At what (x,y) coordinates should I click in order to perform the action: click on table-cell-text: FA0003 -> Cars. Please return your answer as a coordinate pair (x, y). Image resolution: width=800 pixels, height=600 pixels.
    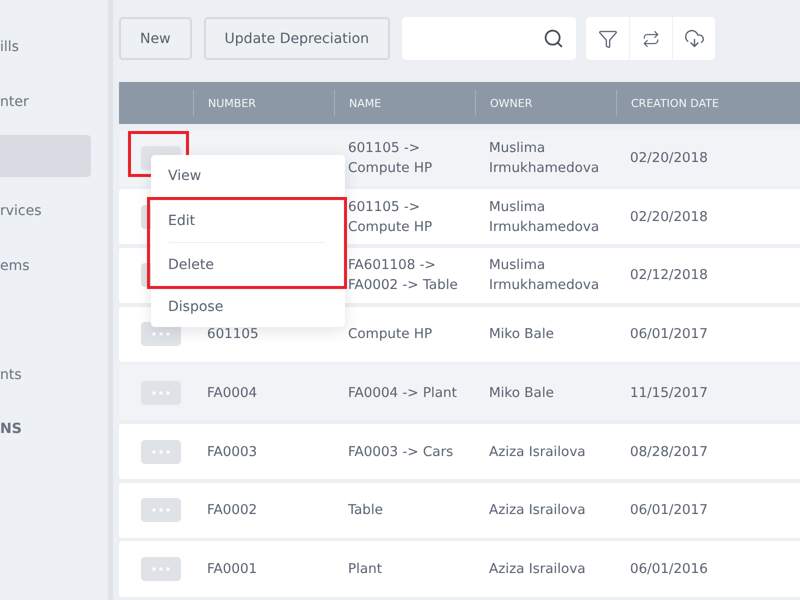
    Looking at the image, I should click on (400, 452).